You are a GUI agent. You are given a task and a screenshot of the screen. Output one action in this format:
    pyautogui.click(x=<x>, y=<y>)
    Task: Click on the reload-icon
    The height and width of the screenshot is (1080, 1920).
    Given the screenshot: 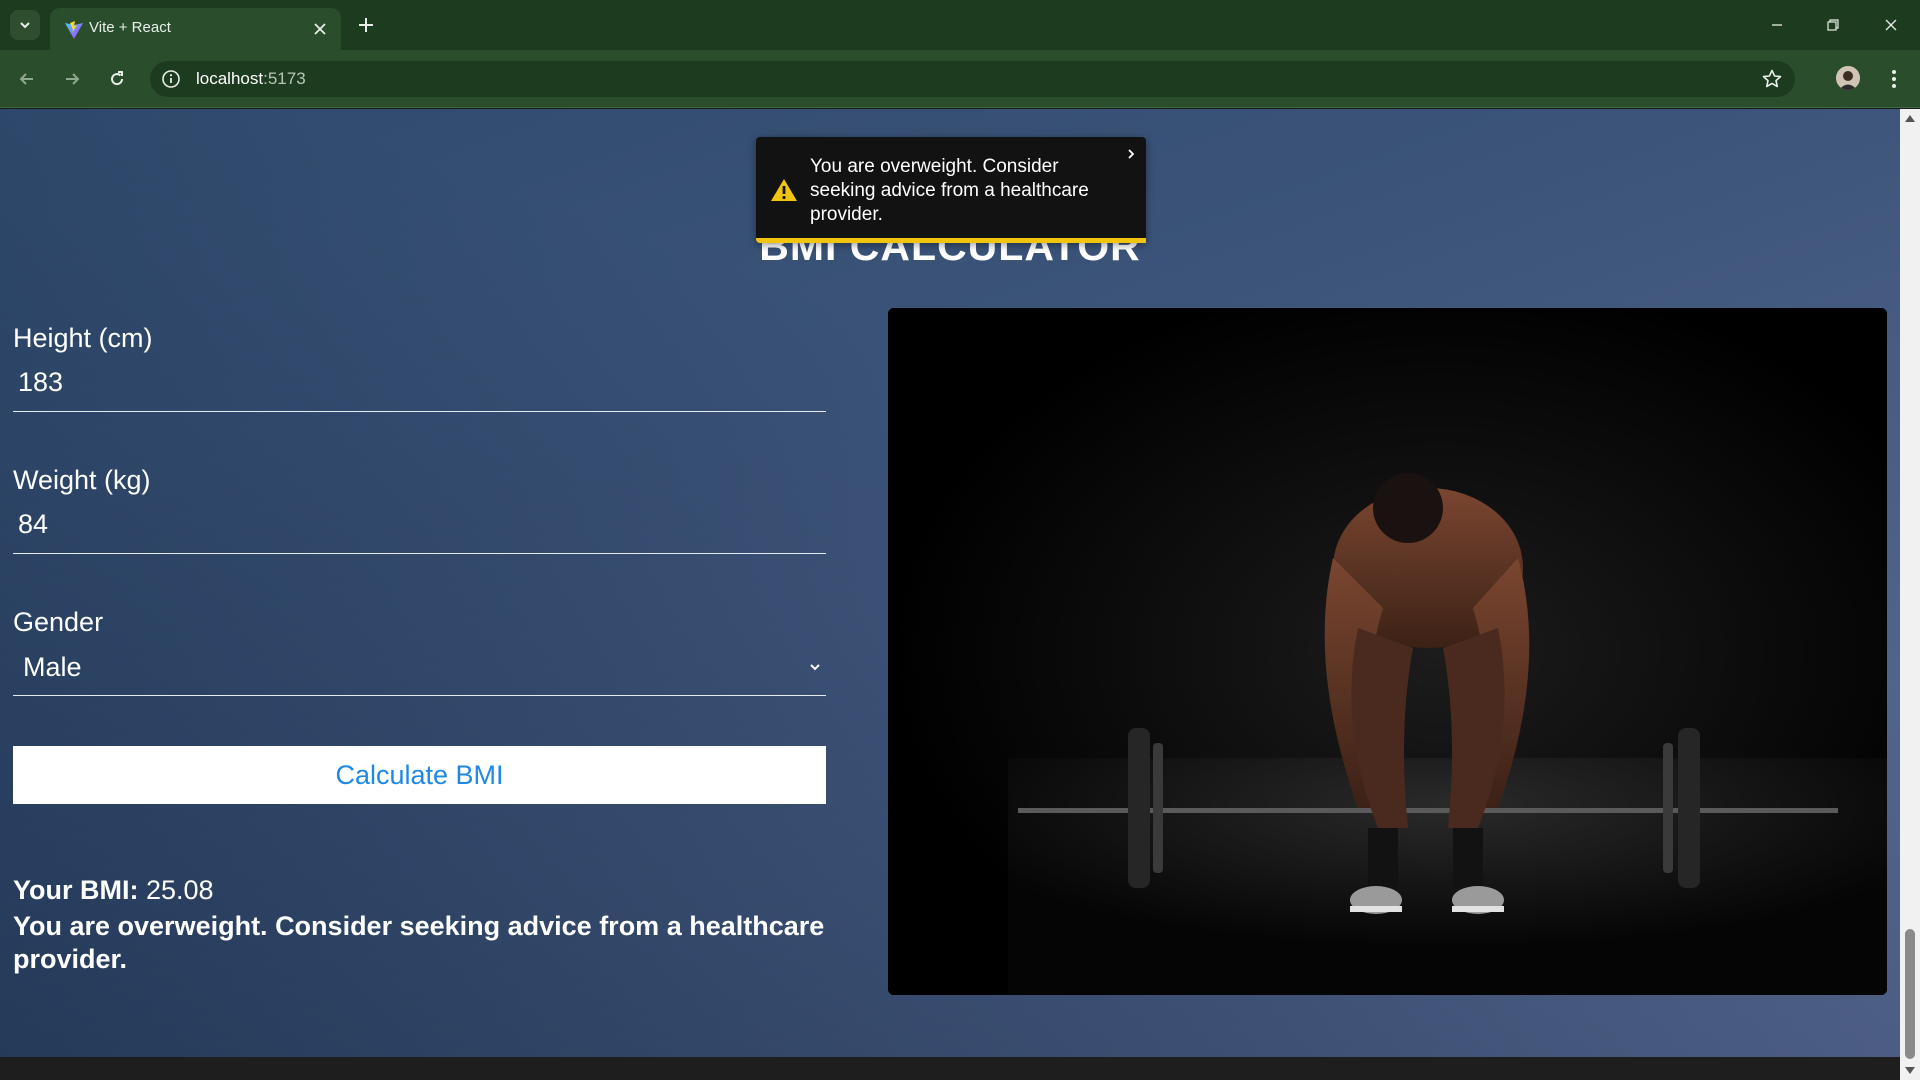 What is the action you would take?
    pyautogui.click(x=117, y=78)
    